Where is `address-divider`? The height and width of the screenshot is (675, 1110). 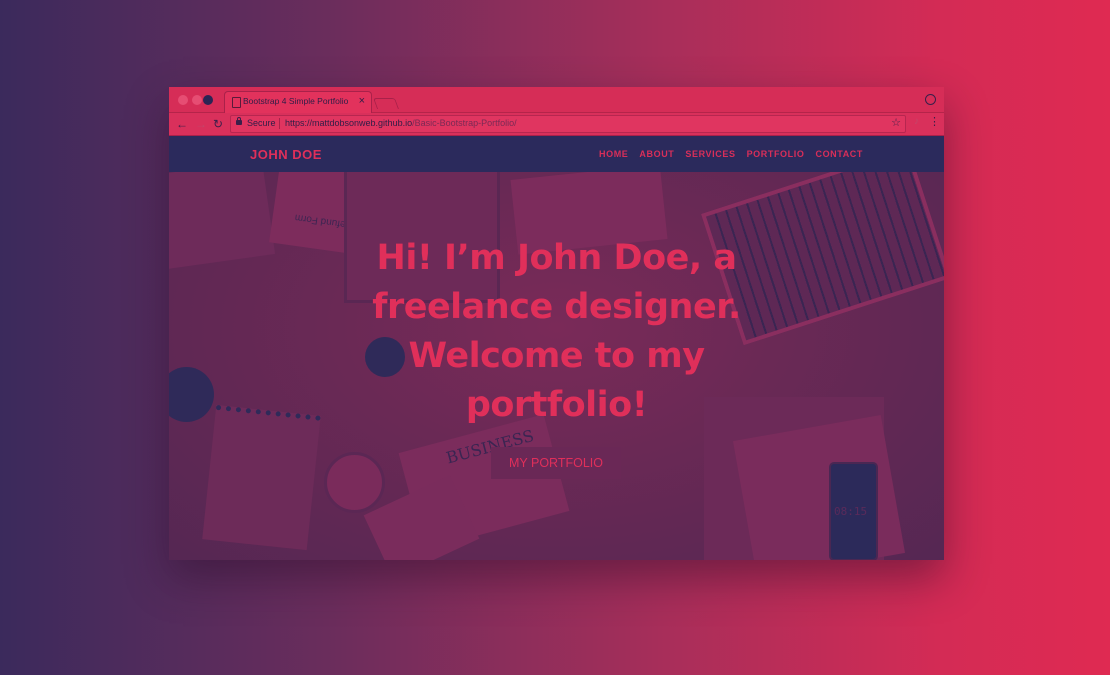 address-divider is located at coordinates (279, 123).